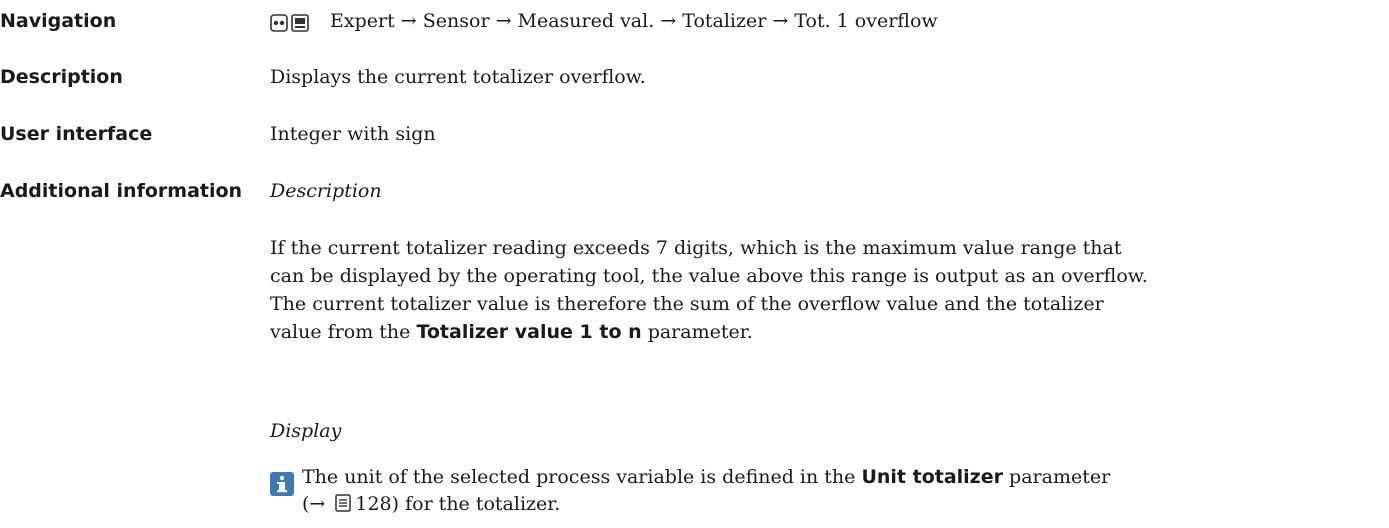  I want to click on note-text: ) for the totalizer., so click(476, 504).